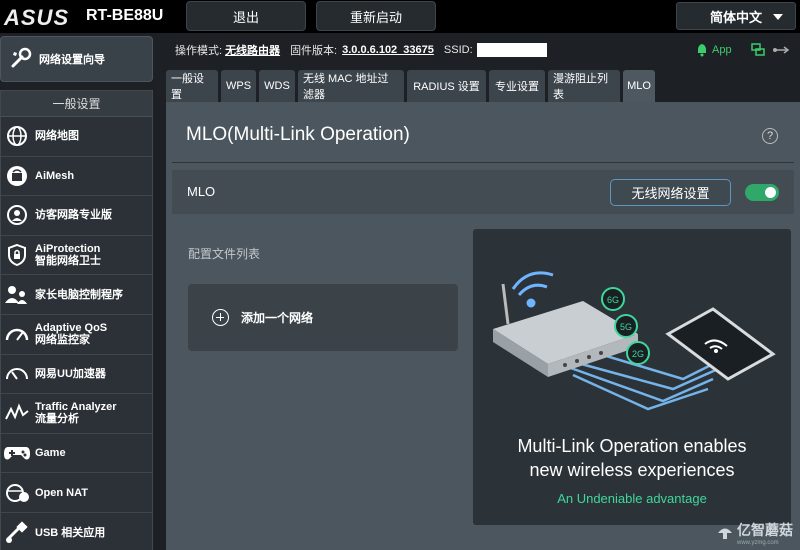  Describe the element at coordinates (62, 340) in the screenshot. I see `sidebar-item-sublabel: 网络监控家` at that location.